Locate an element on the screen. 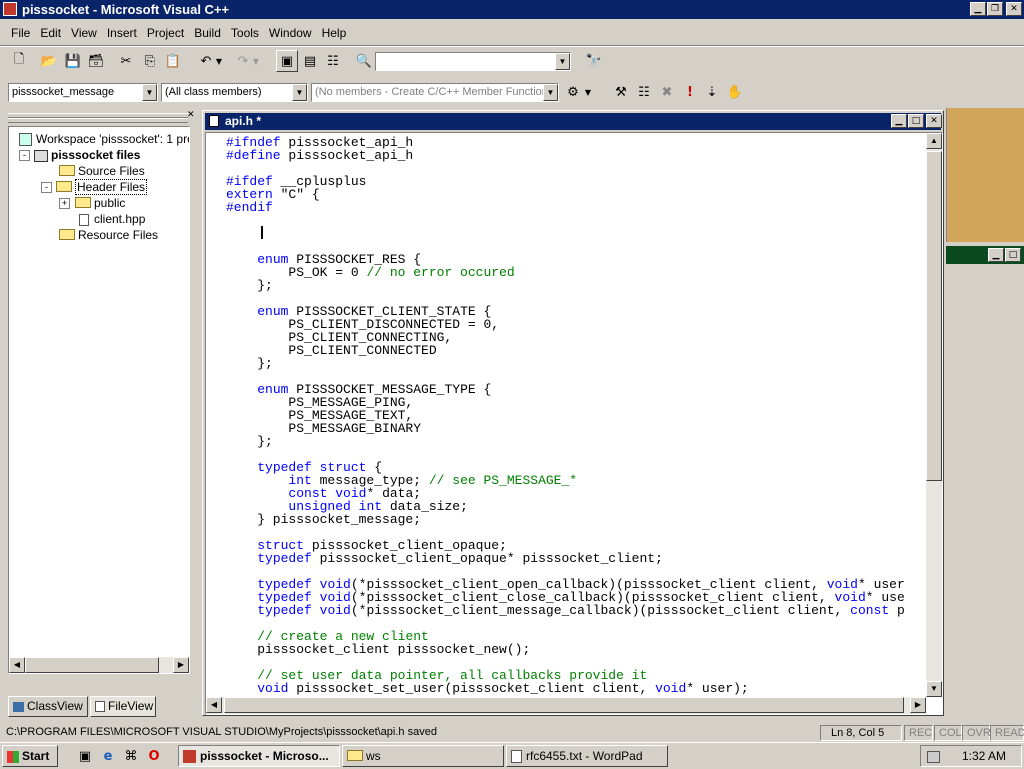 The height and width of the screenshot is (769, 1024). menu-help: Help is located at coordinates (334, 33).